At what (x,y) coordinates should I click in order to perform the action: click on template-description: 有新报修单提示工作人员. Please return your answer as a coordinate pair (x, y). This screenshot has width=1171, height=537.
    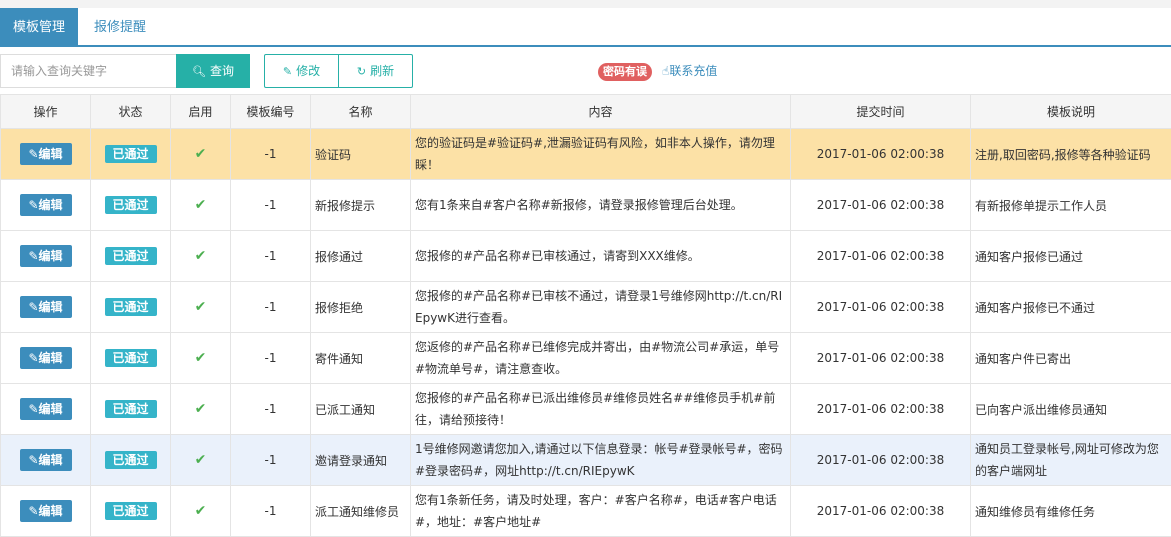
    Looking at the image, I should click on (1070, 205).